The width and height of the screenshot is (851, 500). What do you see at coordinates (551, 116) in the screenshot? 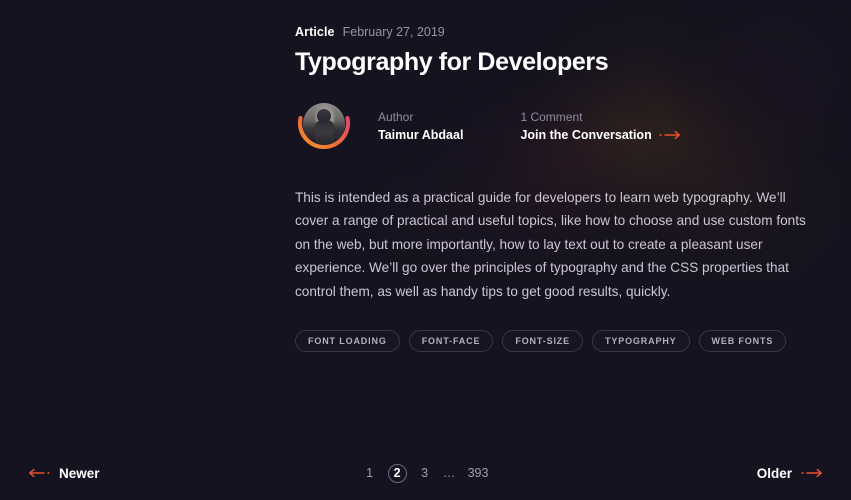
I see `comment-count: 1 Comment` at bounding box center [551, 116].